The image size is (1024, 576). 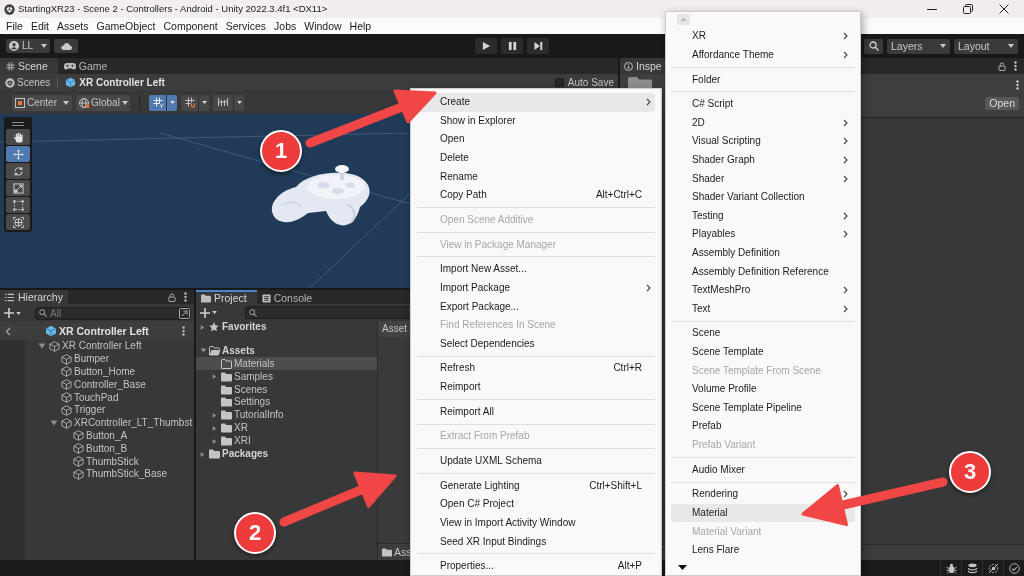 I want to click on search-field: All, so click(x=113, y=313).